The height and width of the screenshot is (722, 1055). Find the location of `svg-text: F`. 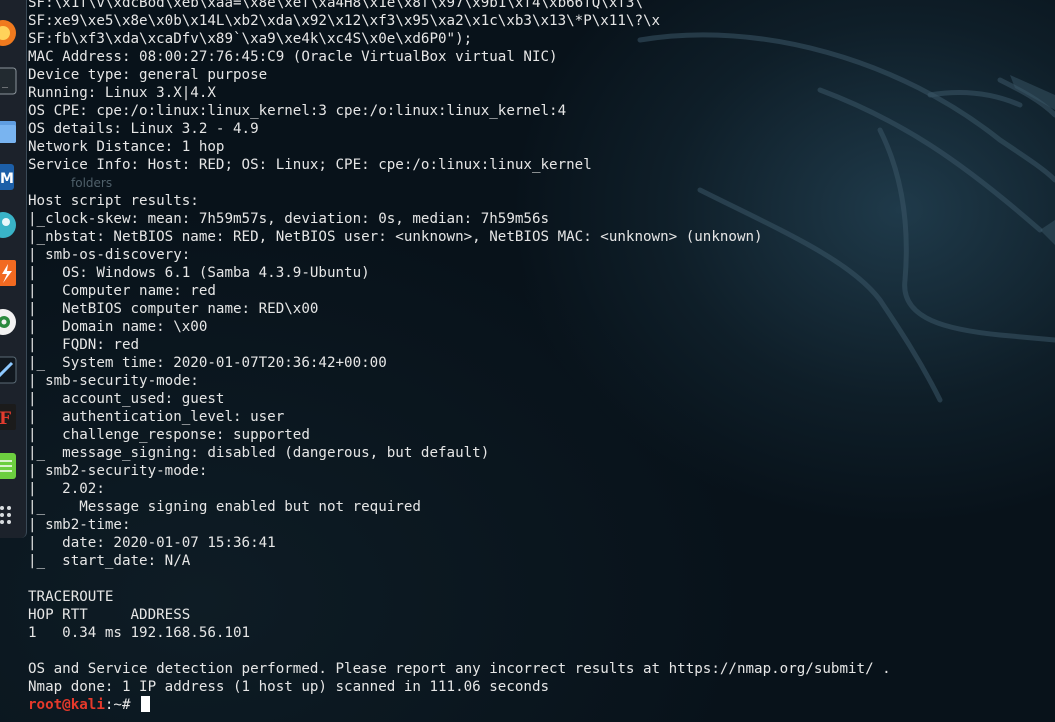

svg-text: F is located at coordinates (5, 419).